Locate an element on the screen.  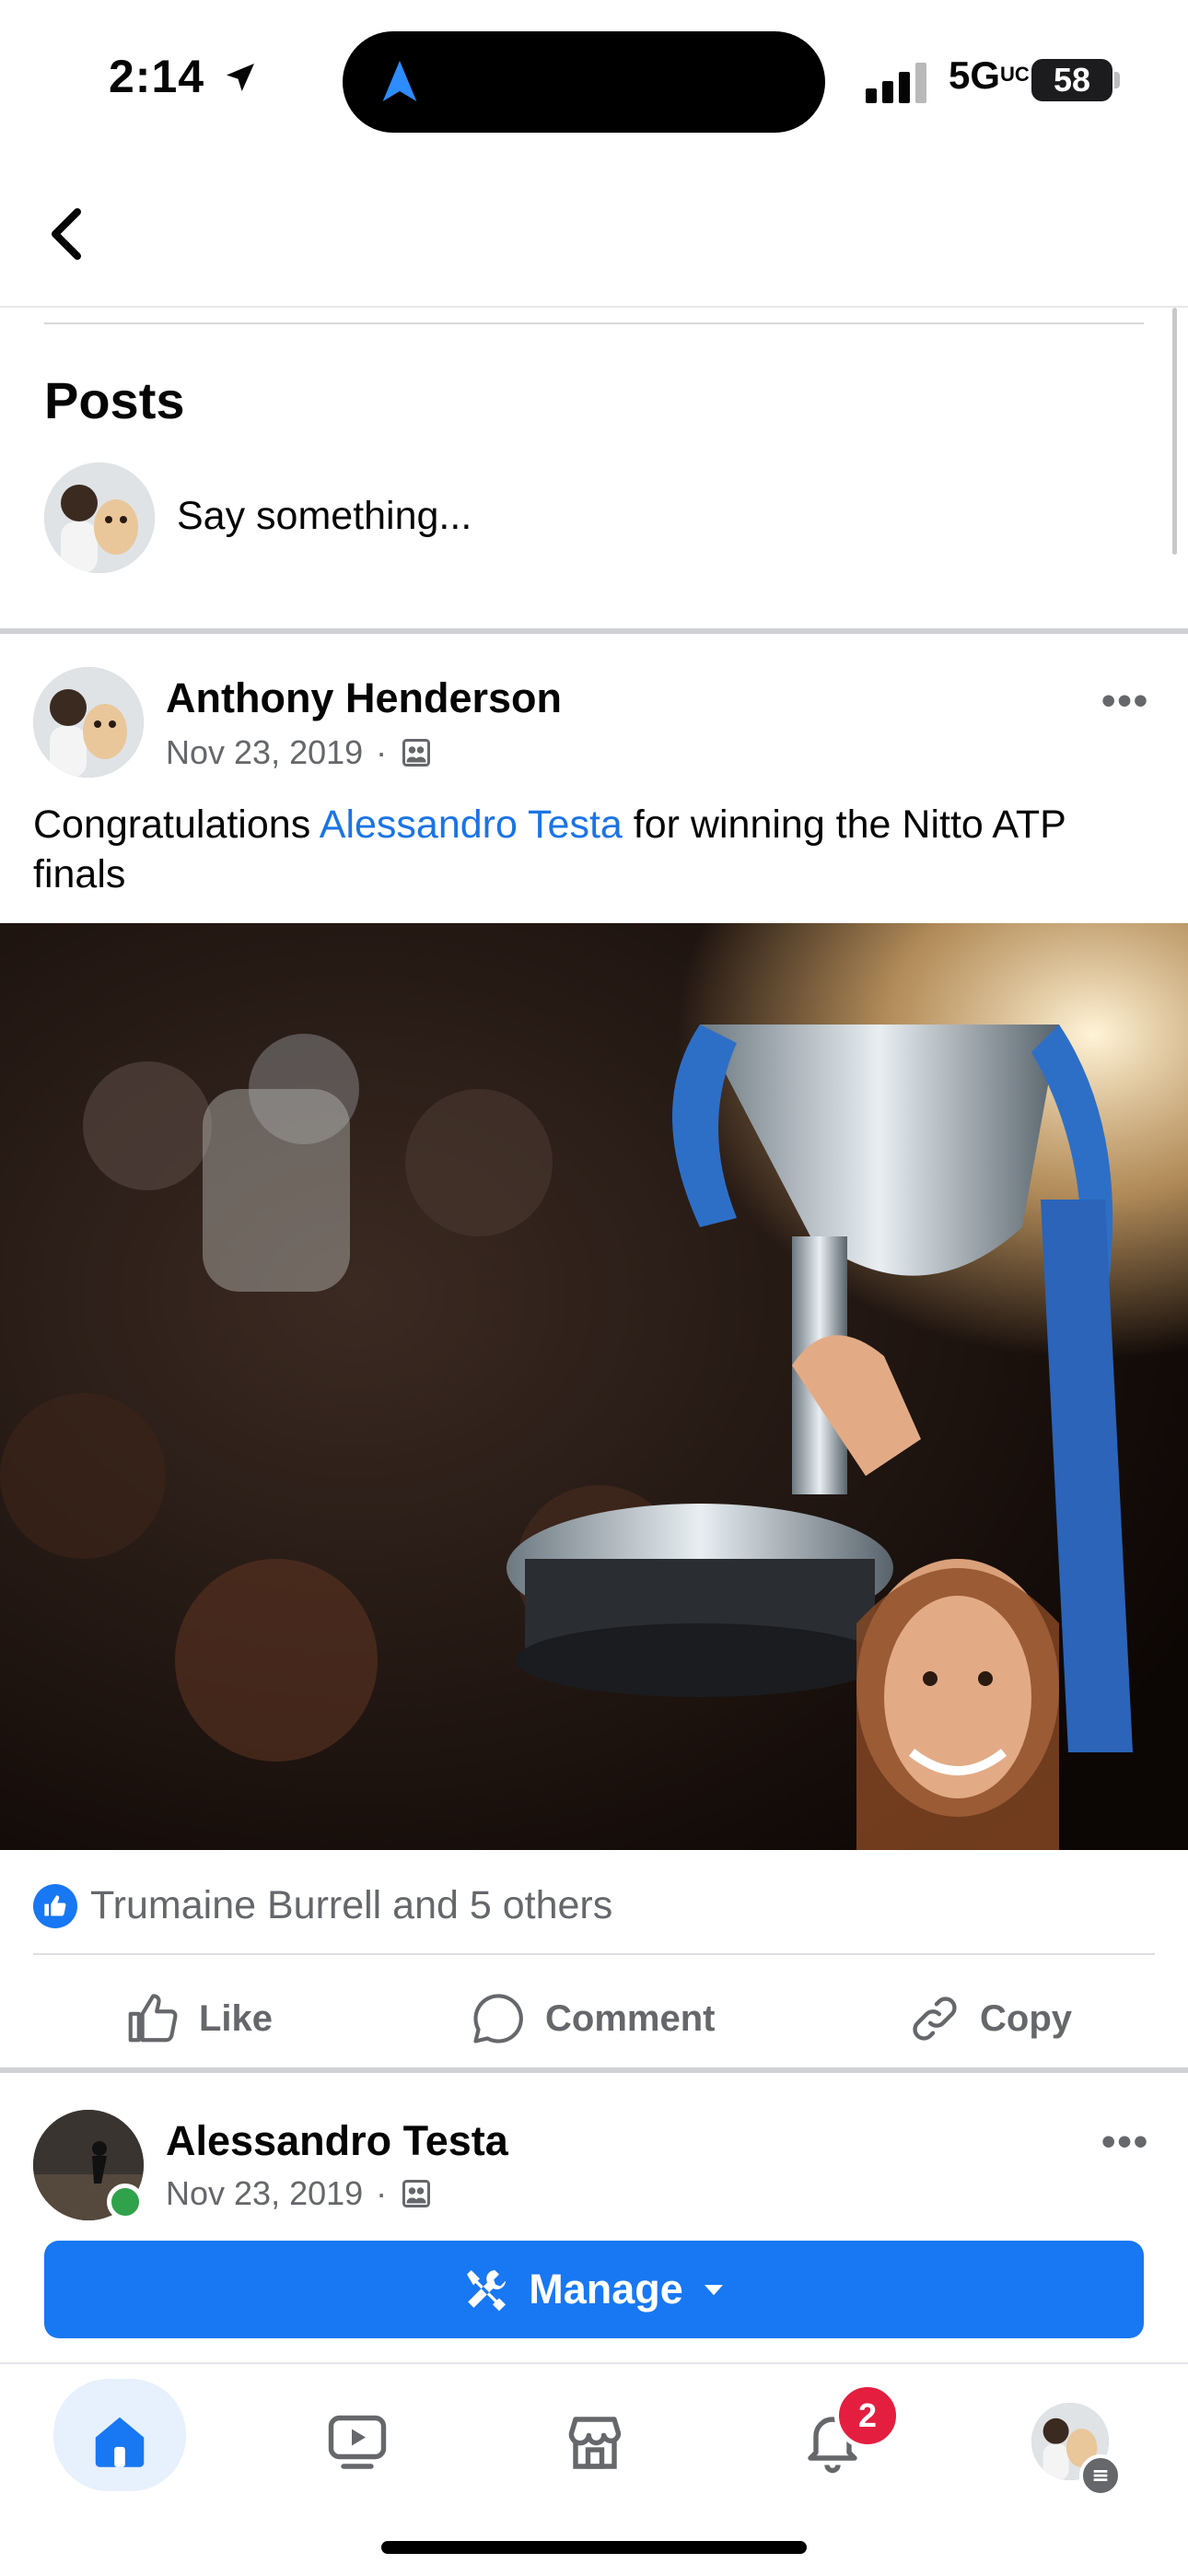
manage-button: Manage is located at coordinates (594, 2289).